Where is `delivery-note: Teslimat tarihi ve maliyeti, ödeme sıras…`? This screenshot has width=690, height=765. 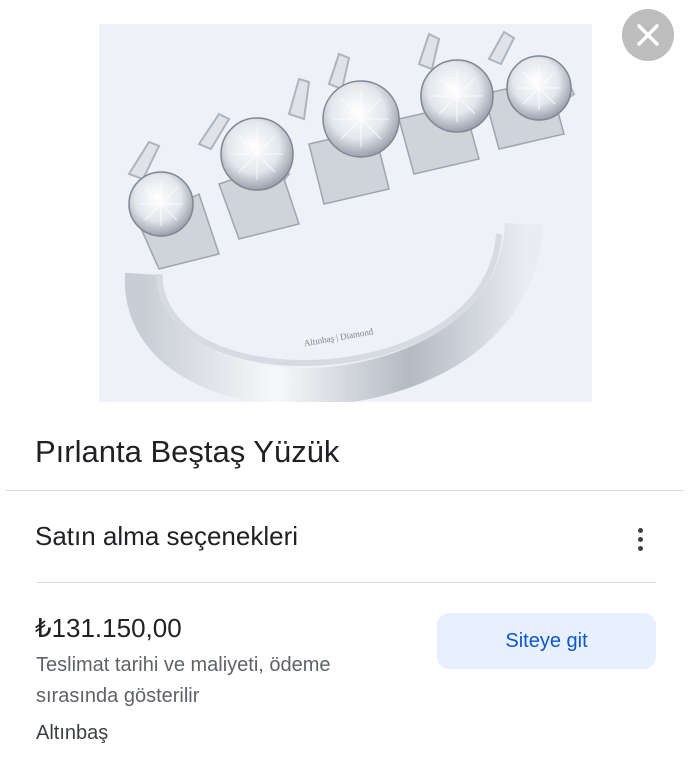
delivery-note: Teslimat tarihi ve maliyeti, ödeme sıras… is located at coordinates (183, 680).